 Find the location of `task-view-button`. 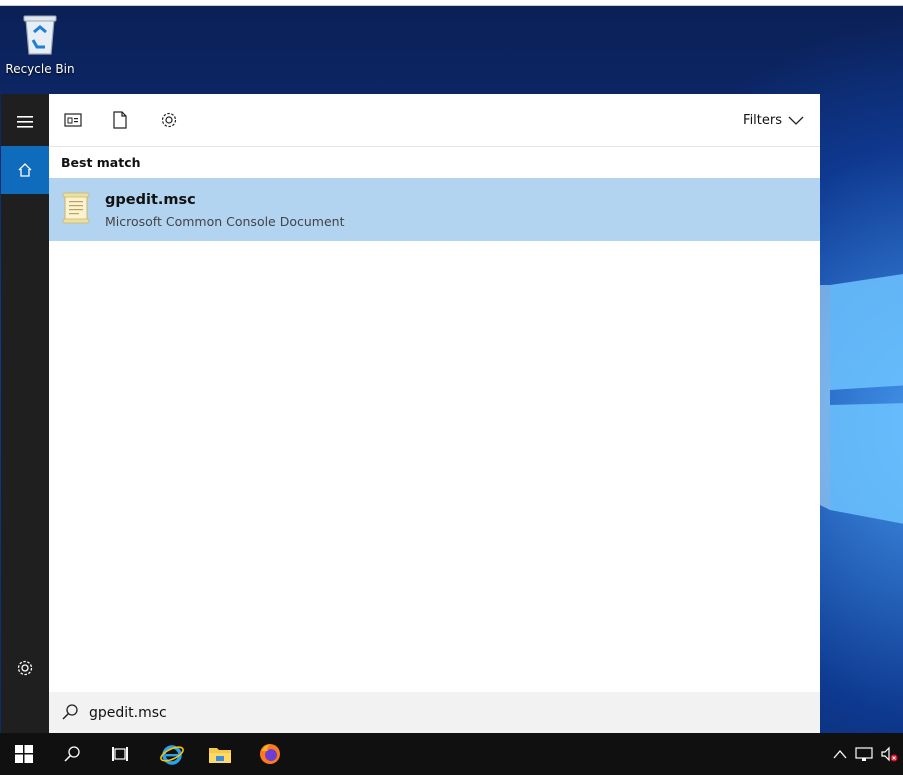

task-view-button is located at coordinates (120, 754).